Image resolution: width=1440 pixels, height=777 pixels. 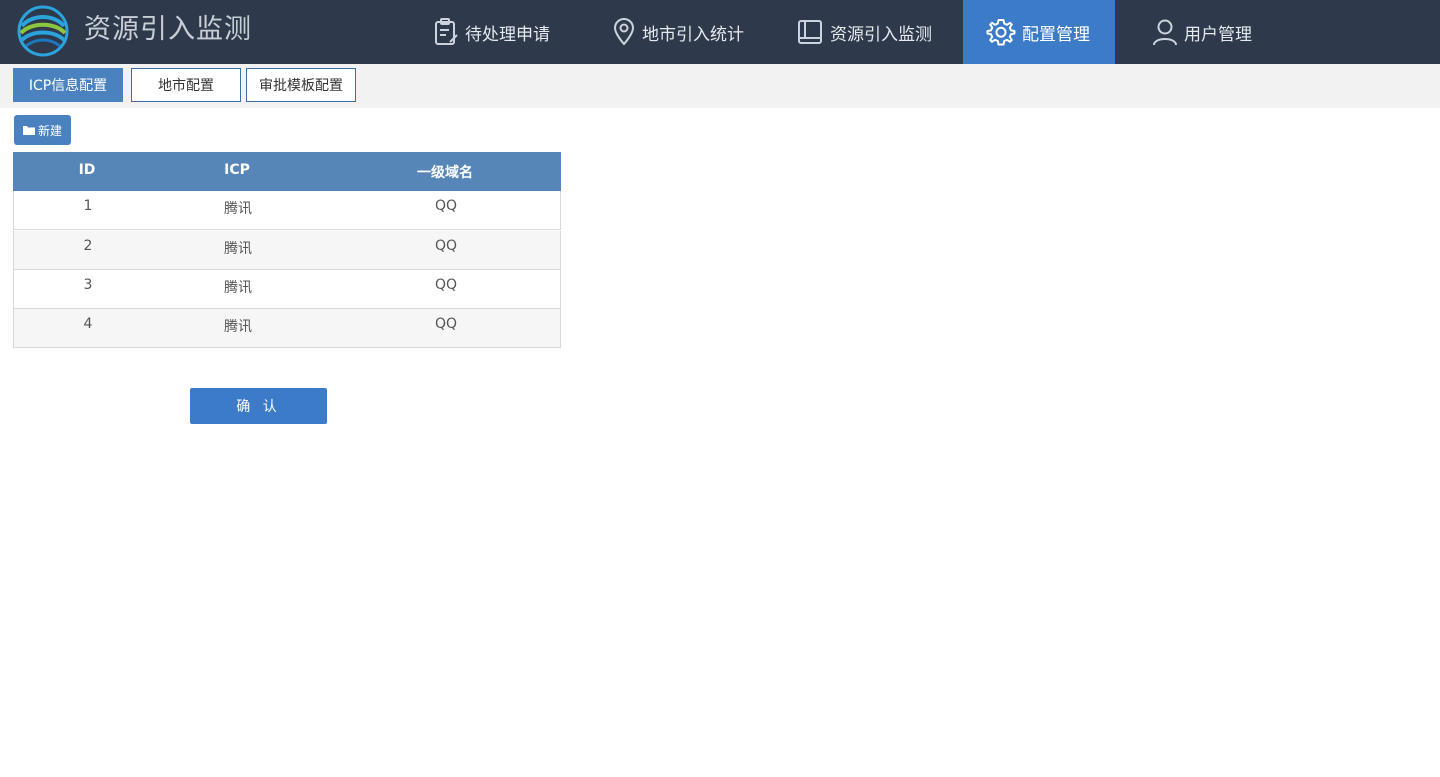 I want to click on folder-icon, so click(x=28, y=130).